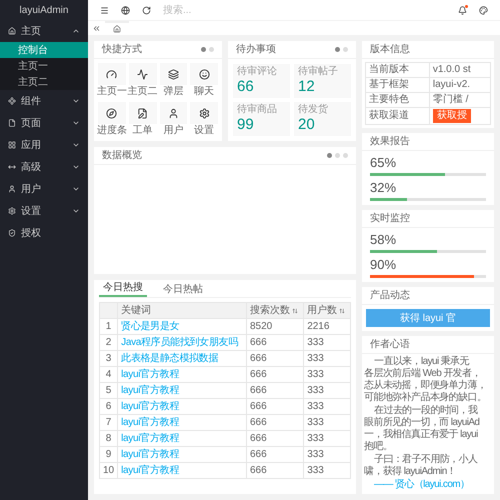 The width and height of the screenshot is (500, 500). Describe the element at coordinates (117, 28) in the screenshot. I see `home-tab` at that location.